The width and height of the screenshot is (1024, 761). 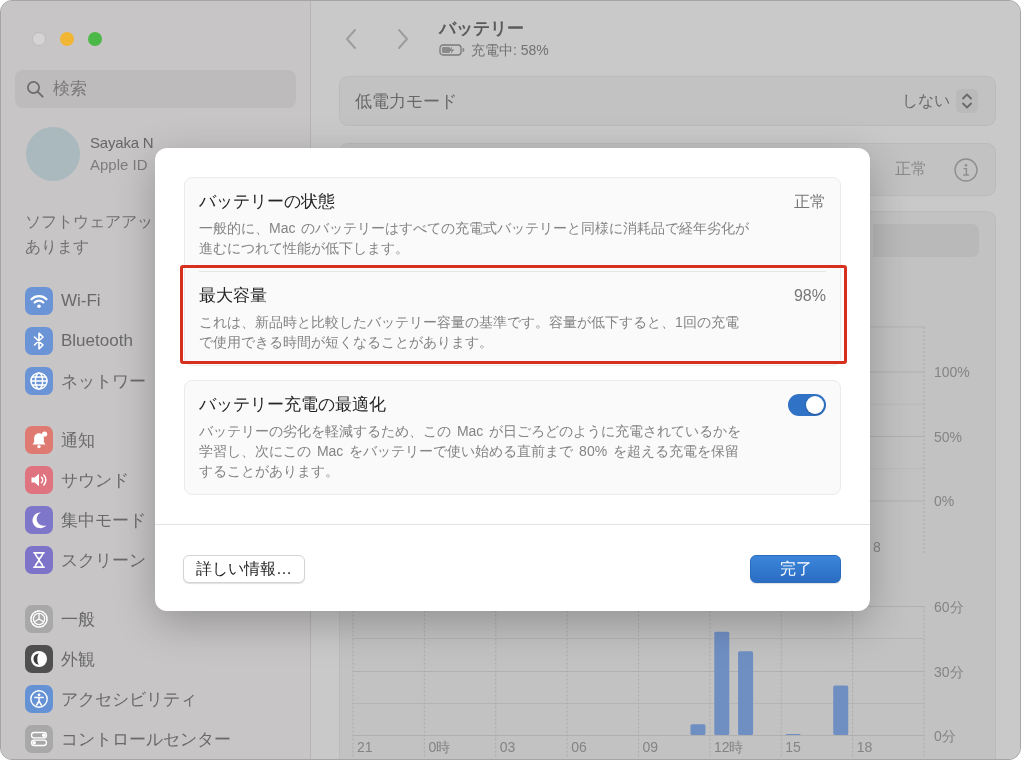 What do you see at coordinates (650, 747) in the screenshot?
I see `axis-label: 09` at bounding box center [650, 747].